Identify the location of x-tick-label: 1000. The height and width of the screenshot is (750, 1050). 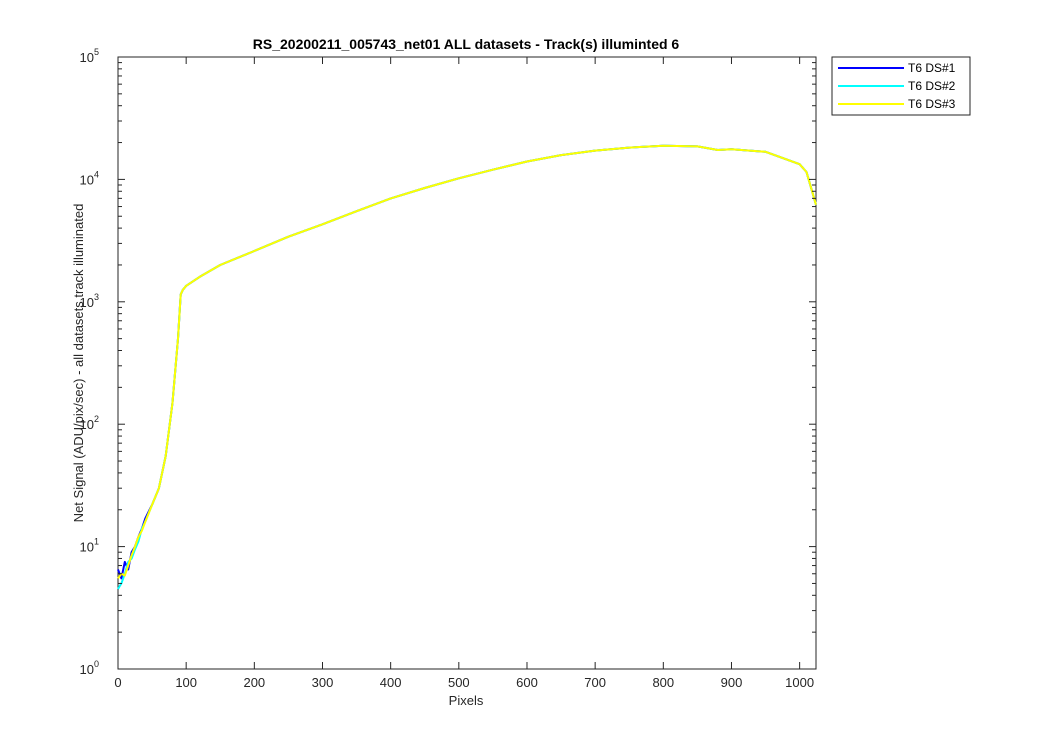
(799, 682).